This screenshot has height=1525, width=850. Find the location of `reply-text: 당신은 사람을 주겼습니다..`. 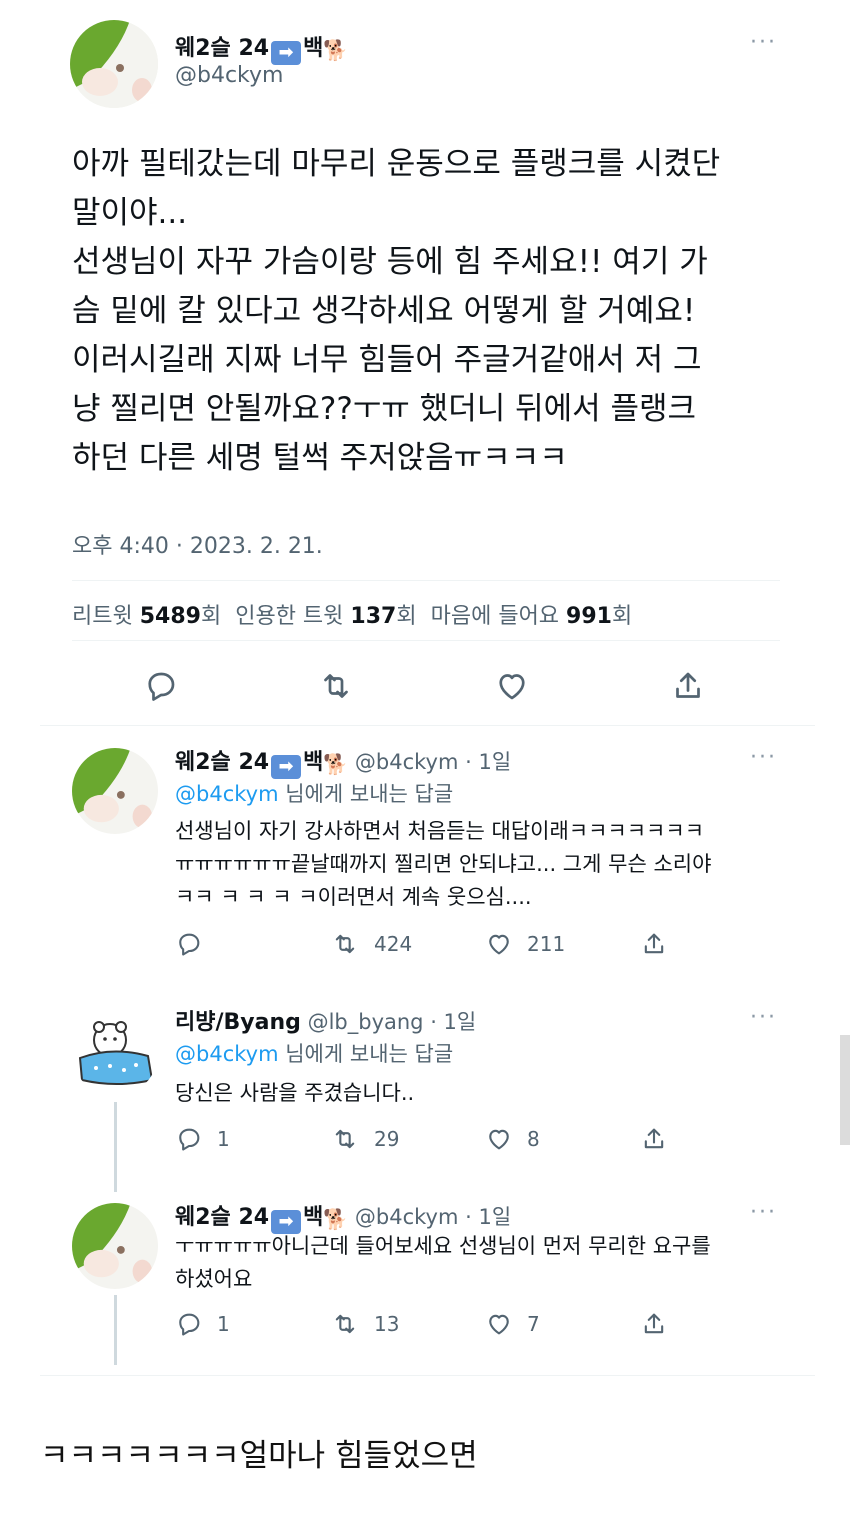

reply-text: 당신은 사람을 주겼습니다.. is located at coordinates (295, 1093).